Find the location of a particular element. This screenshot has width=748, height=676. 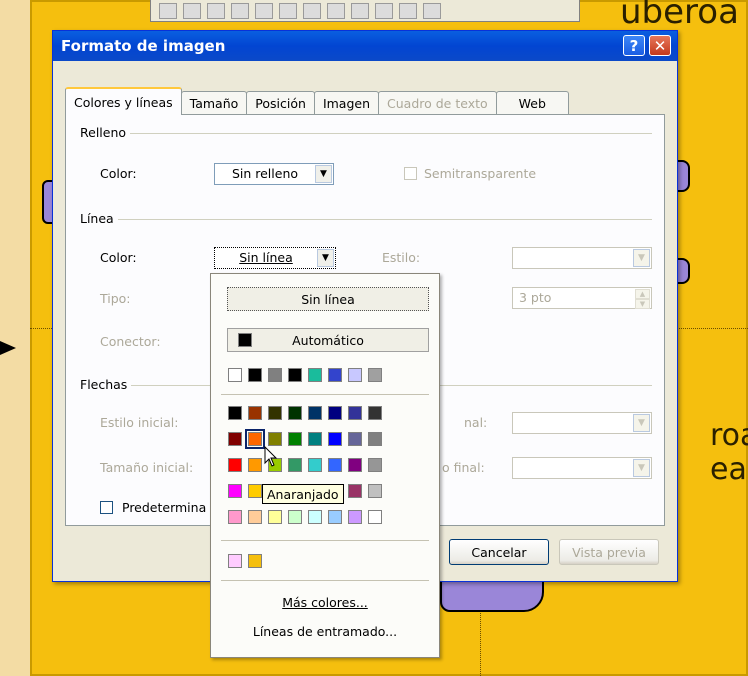

tab-size: Tamaño is located at coordinates (214, 103).